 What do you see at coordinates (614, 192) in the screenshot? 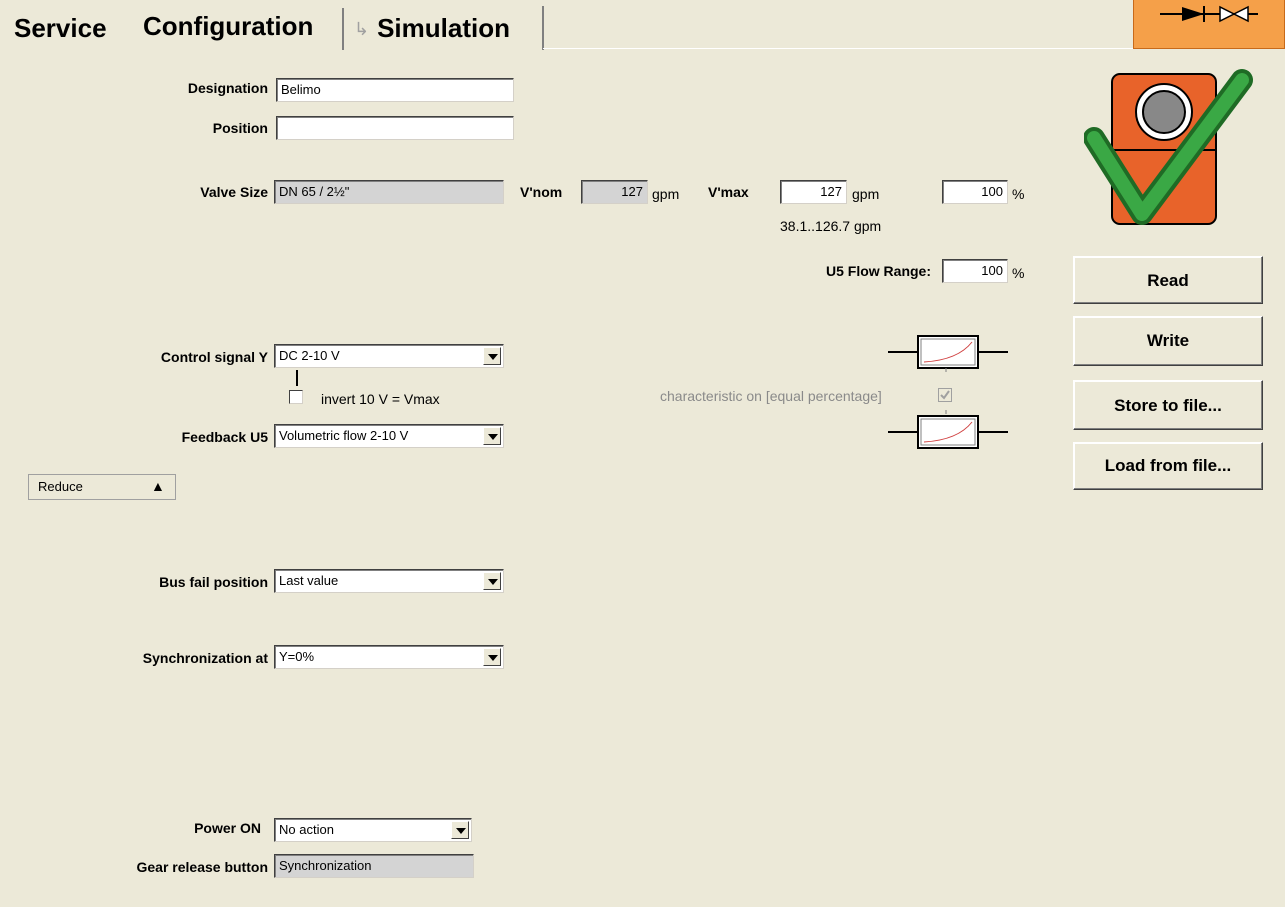
I see `vnom-field: 127` at bounding box center [614, 192].